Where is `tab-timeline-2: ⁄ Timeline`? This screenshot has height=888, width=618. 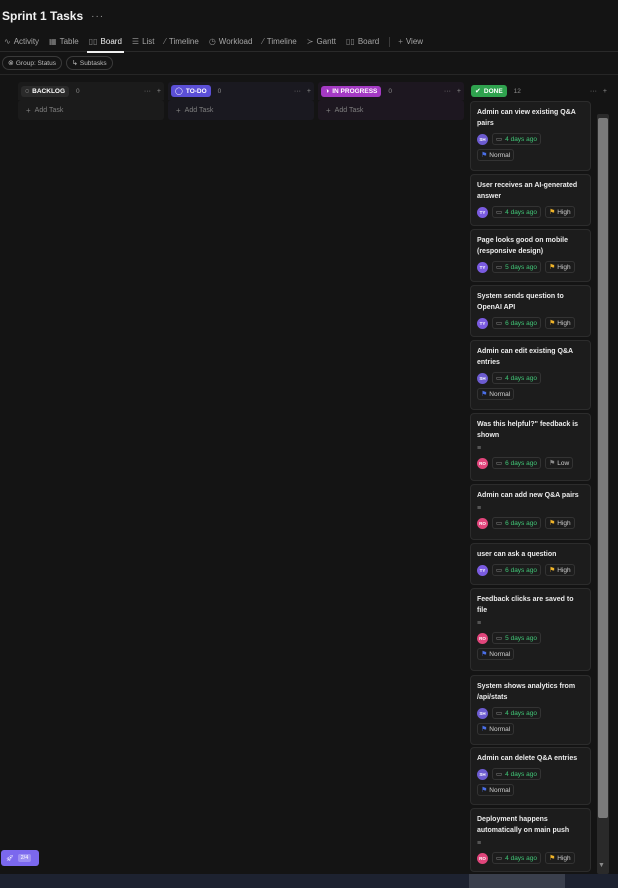
tab-timeline-2: ⁄ Timeline is located at coordinates (279, 42).